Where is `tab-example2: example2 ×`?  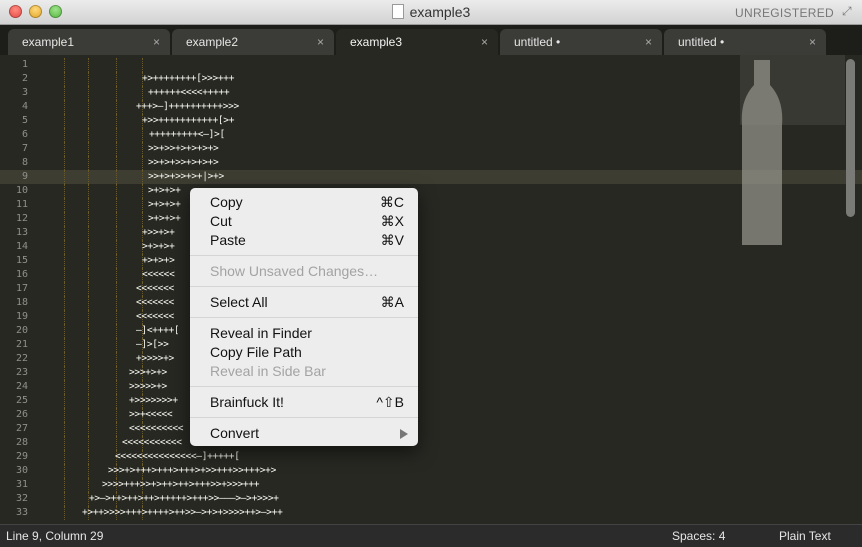 tab-example2: example2 × is located at coordinates (253, 42).